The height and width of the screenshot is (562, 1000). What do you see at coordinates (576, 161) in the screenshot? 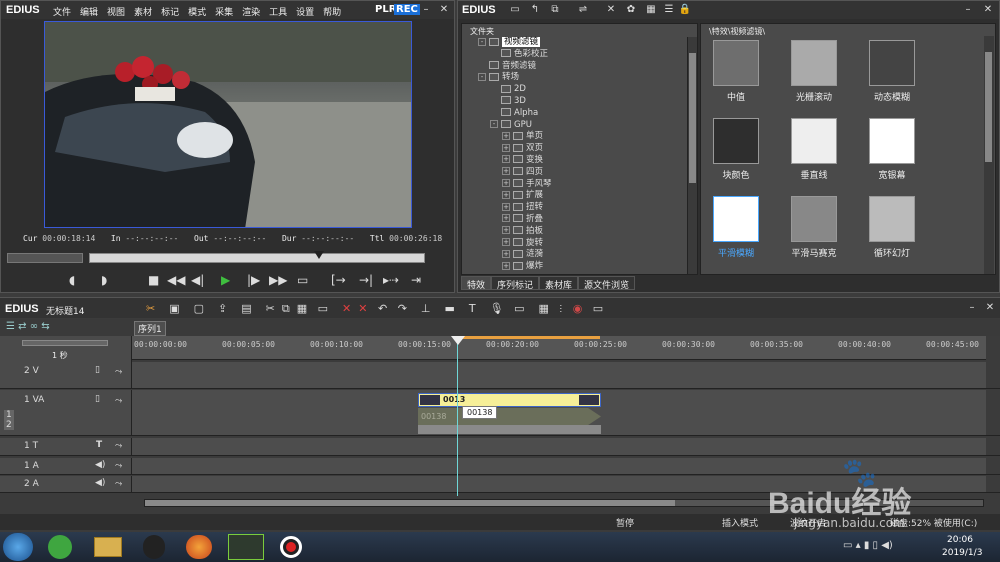
I see `tree-node: + 变换` at bounding box center [576, 161].